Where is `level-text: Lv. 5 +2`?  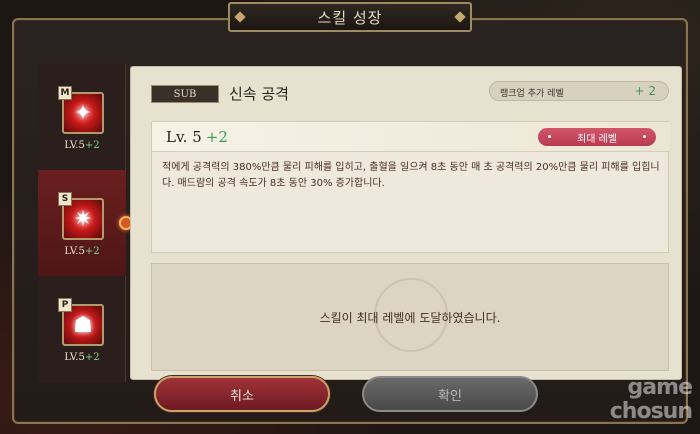
level-text: Lv. 5 +2 is located at coordinates (197, 137).